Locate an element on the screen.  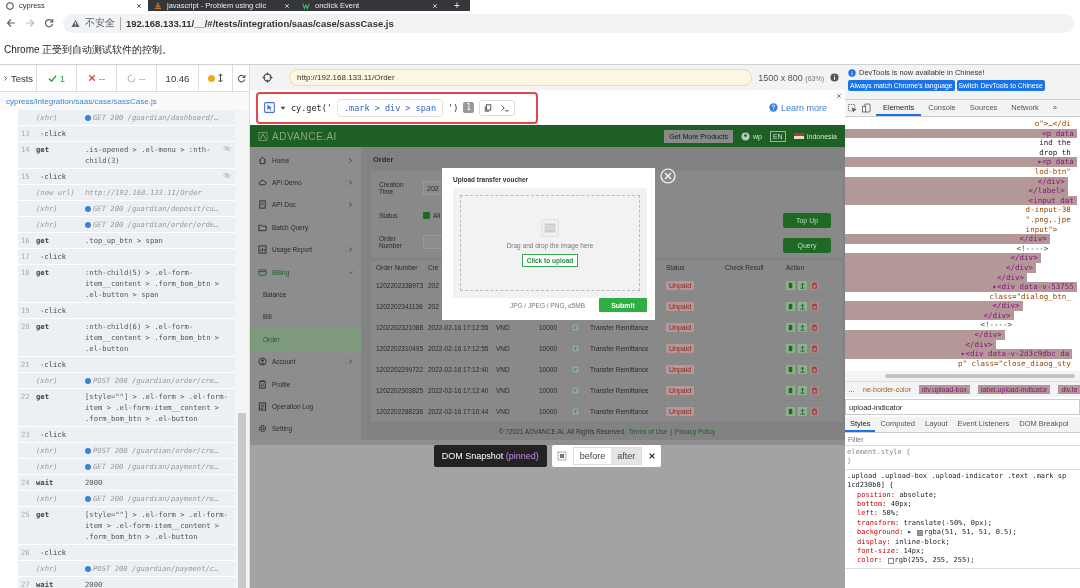
duration-text: 10.46 is located at coordinates (178, 78).